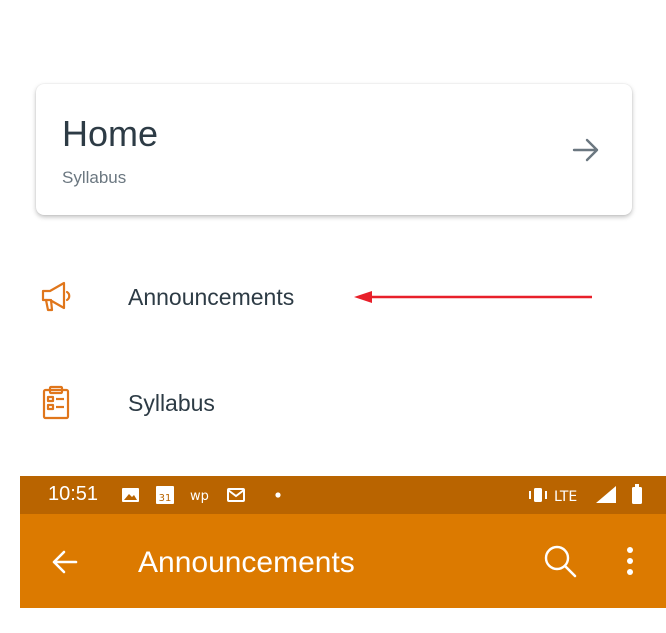 The image size is (666, 633). Describe the element at coordinates (585, 150) in the screenshot. I see `arrow-right-icon` at that location.